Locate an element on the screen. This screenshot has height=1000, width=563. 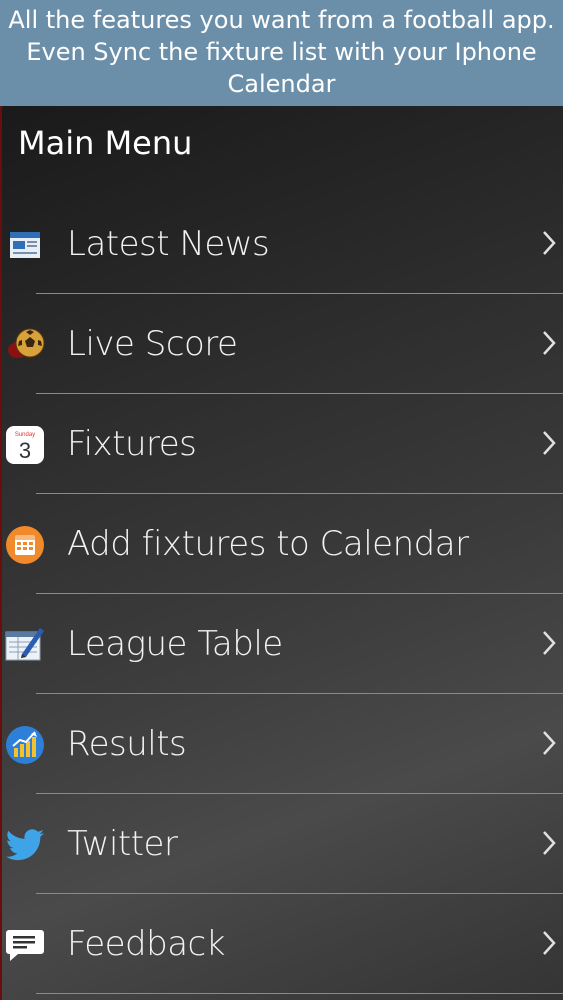
menu-item-add-fixtures-to-calendar: Add fixtures to Calendar is located at coordinates (282, 544).